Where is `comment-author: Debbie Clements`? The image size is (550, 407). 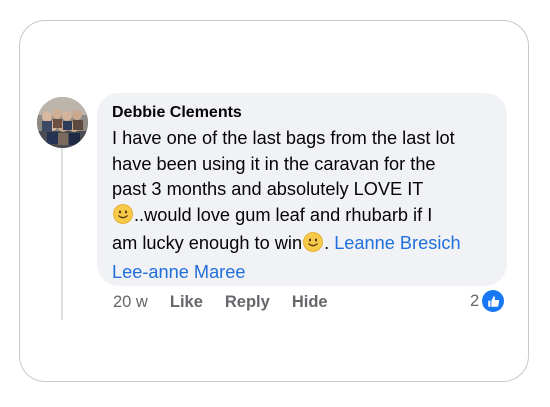
comment-author: Debbie Clements is located at coordinates (303, 113).